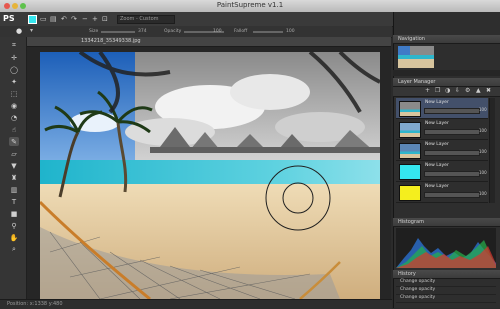  I want to click on eyedropper-icon: ⚲, so click(14, 225).